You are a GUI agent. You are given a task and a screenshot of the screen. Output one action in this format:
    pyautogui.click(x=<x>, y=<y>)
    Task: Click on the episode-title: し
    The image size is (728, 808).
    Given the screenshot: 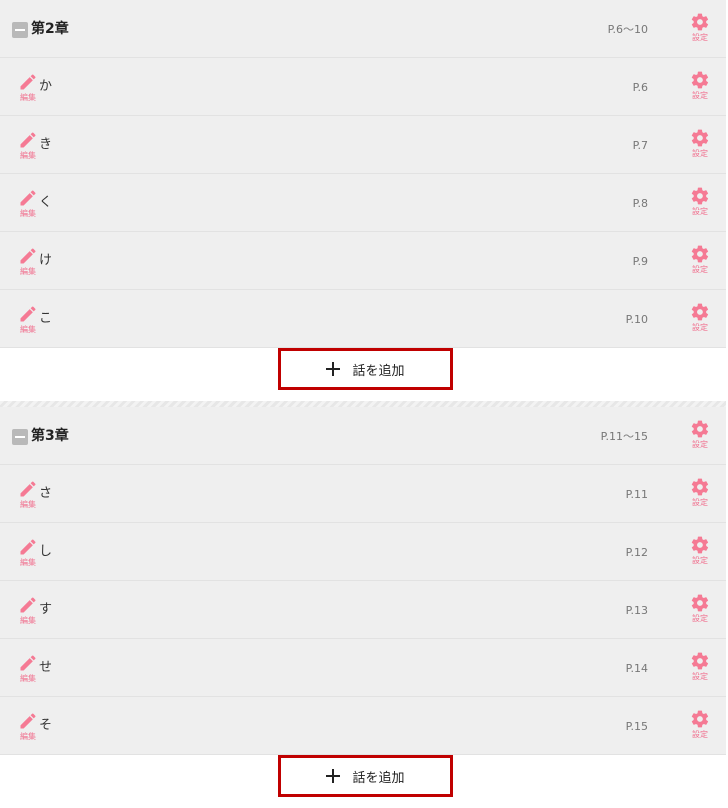 What is the action you would take?
    pyautogui.click(x=45, y=552)
    